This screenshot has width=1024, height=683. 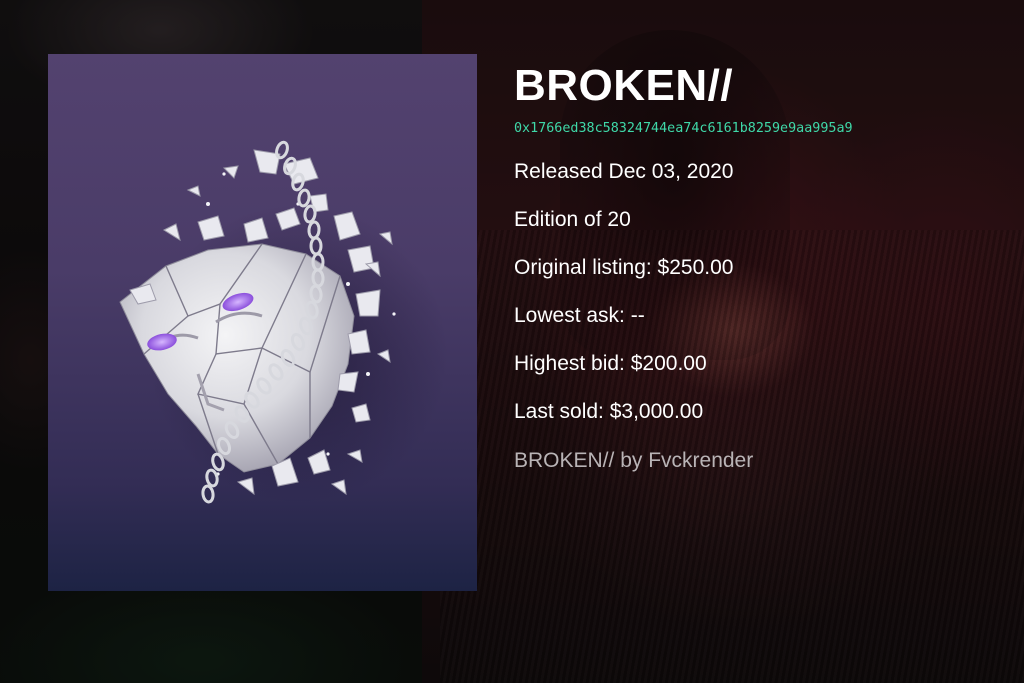 I want to click on artist-credit: BROKEN// by Fvckrender, so click(x=633, y=461).